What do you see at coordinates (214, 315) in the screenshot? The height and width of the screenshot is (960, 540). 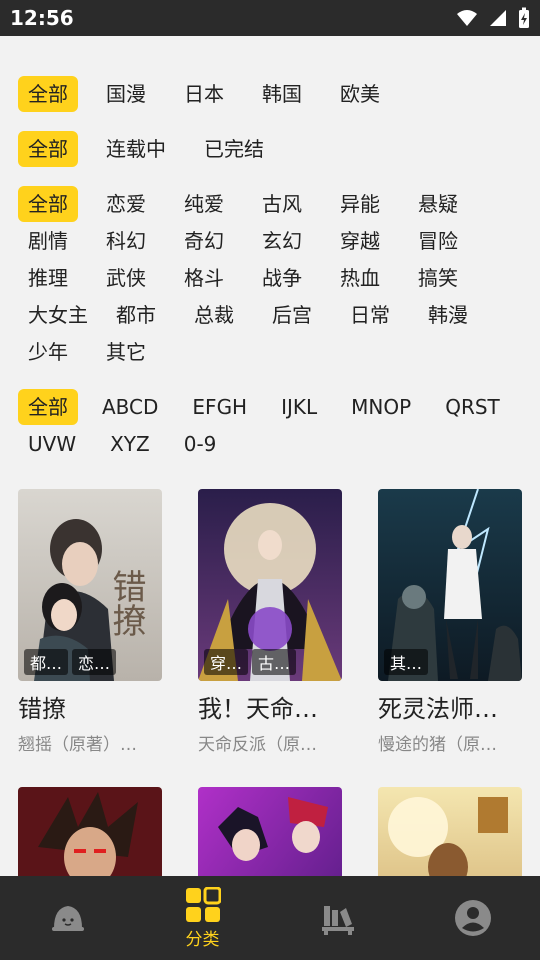 I see `genre-chip: 总裁` at bounding box center [214, 315].